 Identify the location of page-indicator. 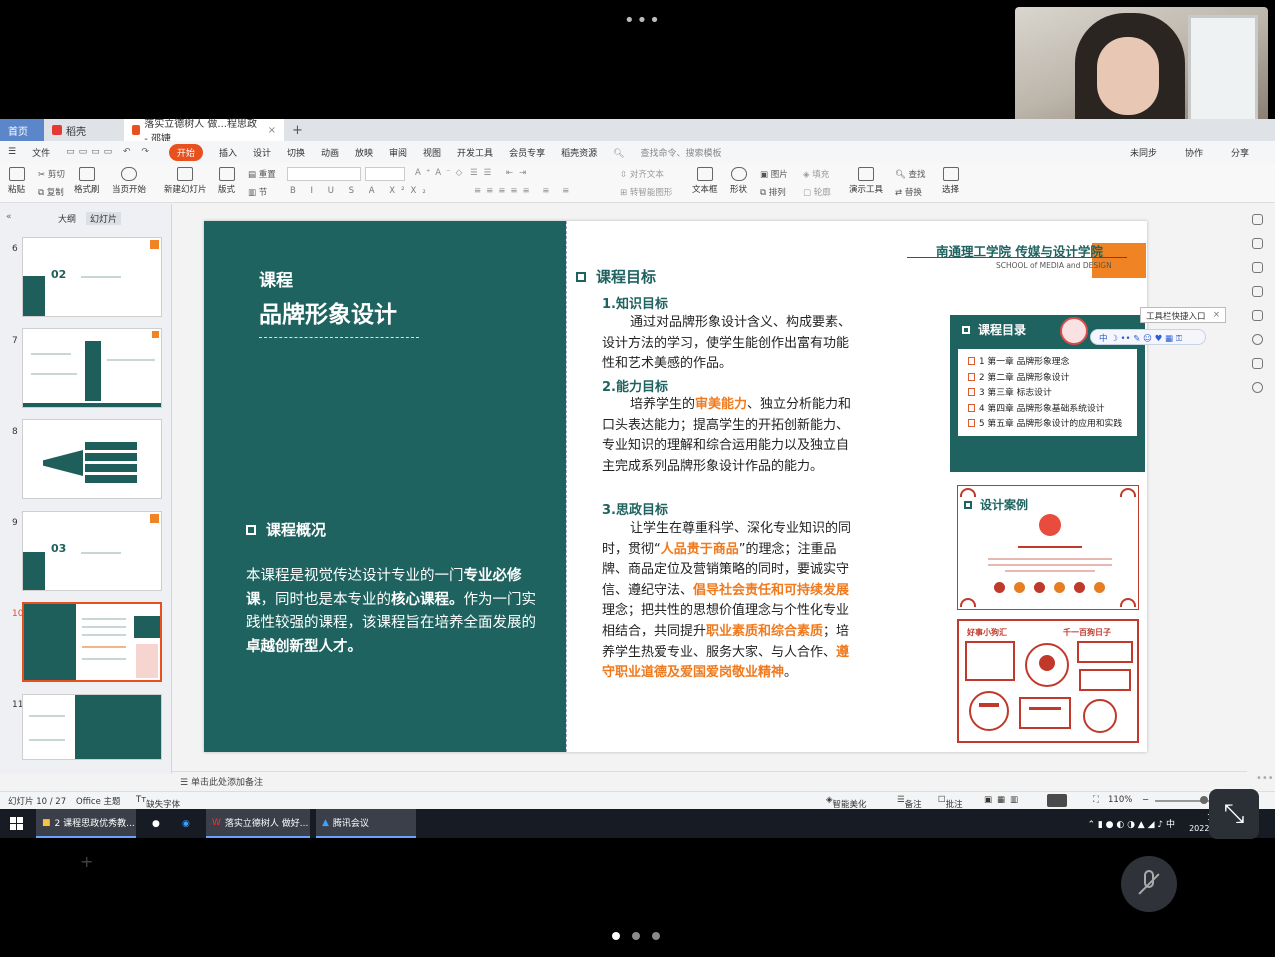
(642, 934).